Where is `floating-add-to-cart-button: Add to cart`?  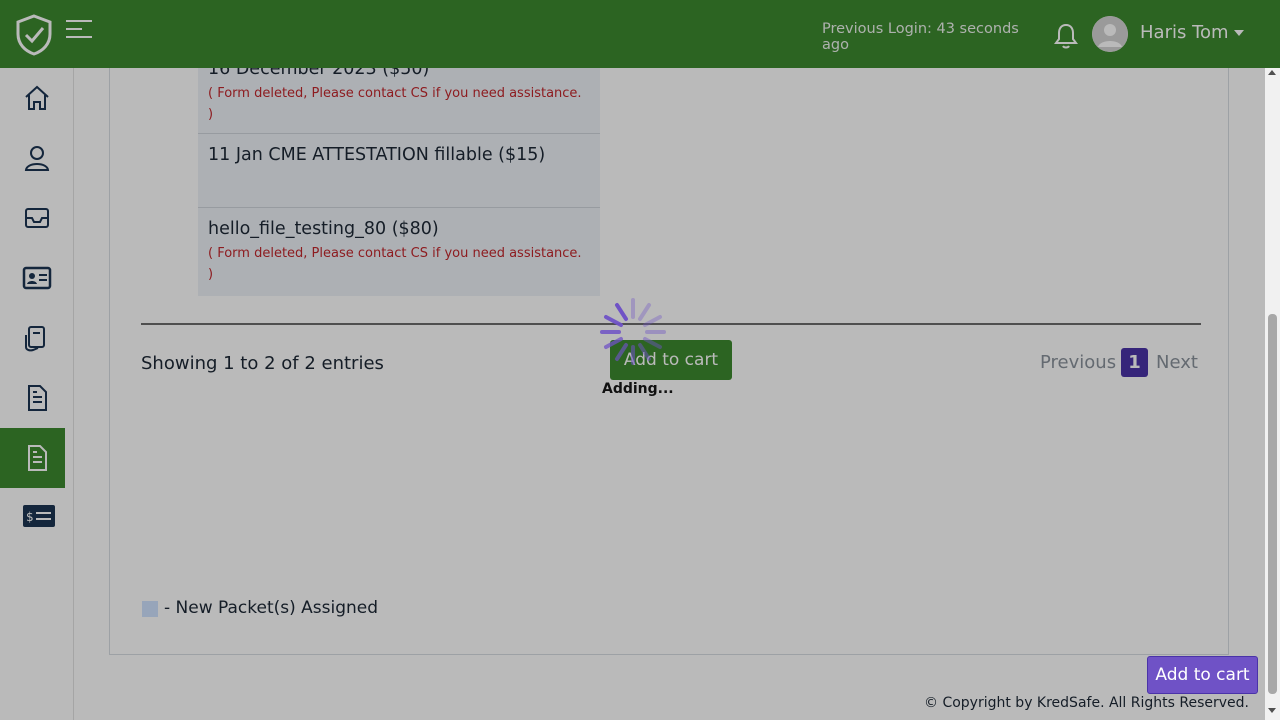
floating-add-to-cart-button: Add to cart is located at coordinates (1202, 675).